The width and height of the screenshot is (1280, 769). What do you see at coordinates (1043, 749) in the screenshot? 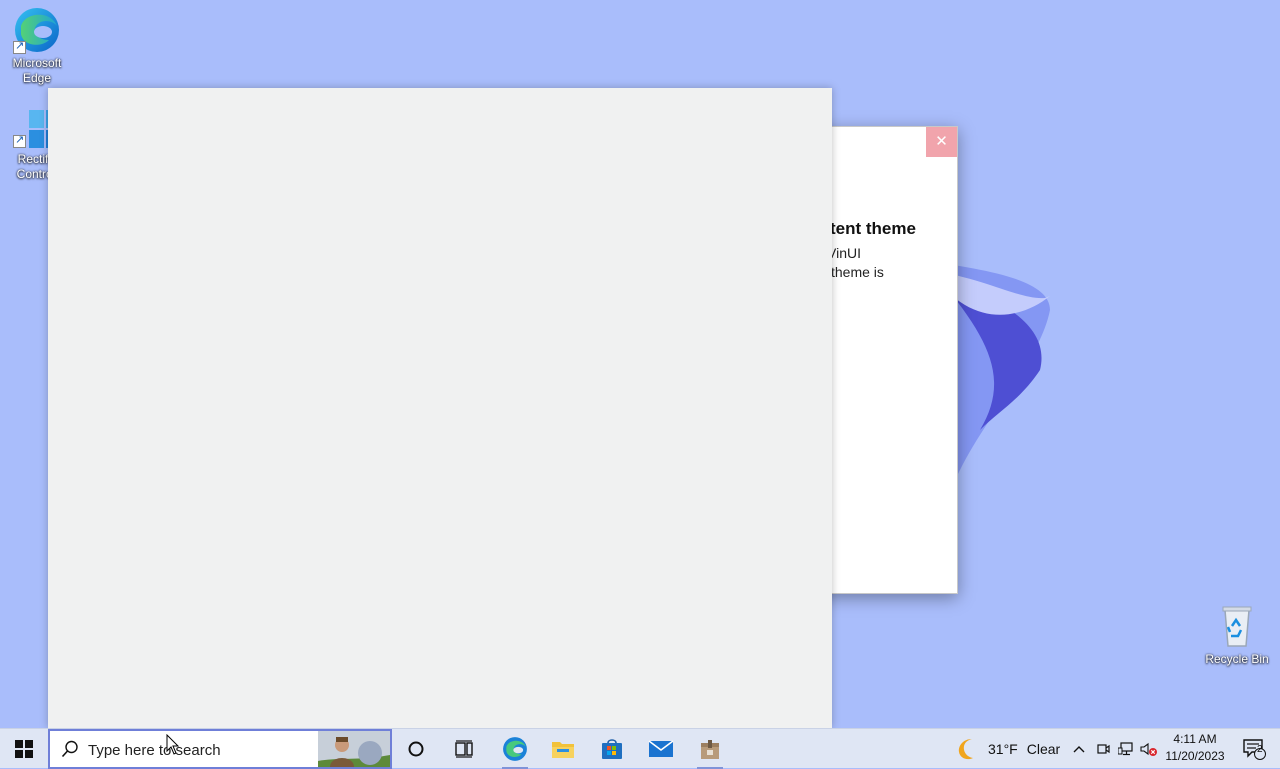
I see `weather-condition: Clear` at bounding box center [1043, 749].